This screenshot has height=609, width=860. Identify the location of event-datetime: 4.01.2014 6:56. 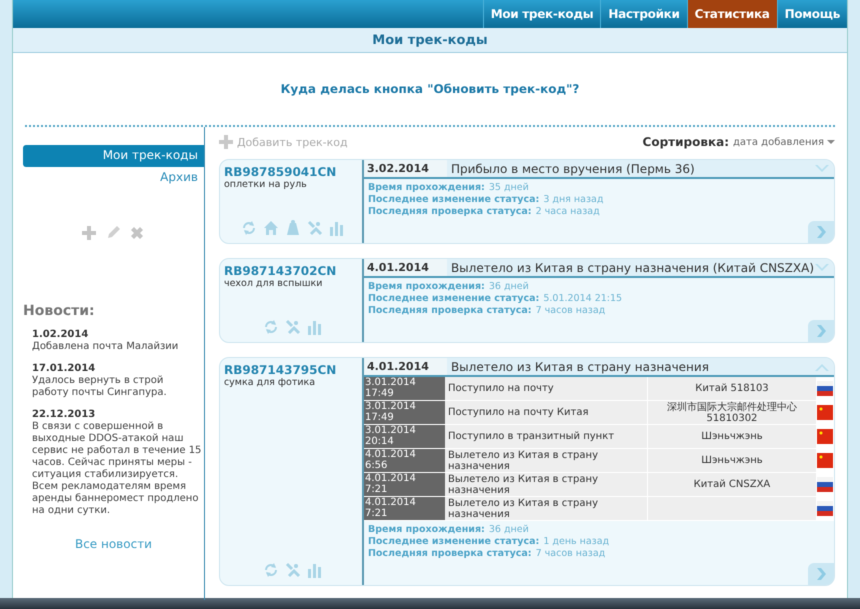
(404, 460).